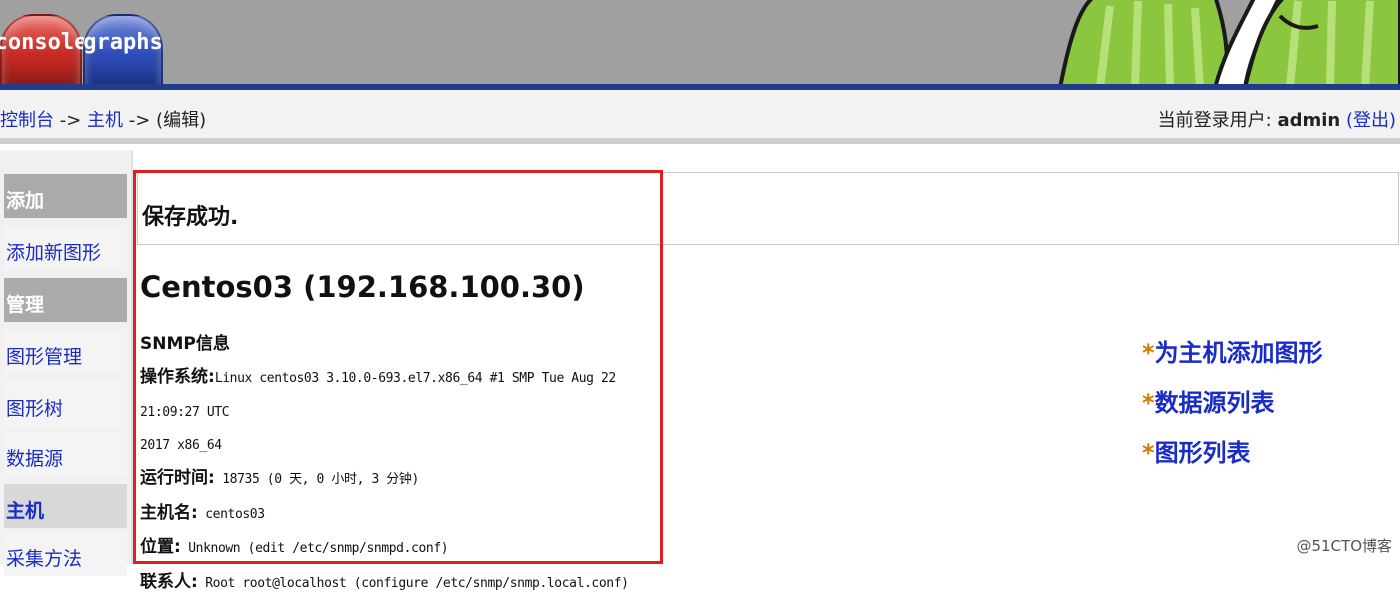 The image size is (1400, 600). Describe the element at coordinates (700, 43) in the screenshot. I see `top-banner: console graphs` at that location.